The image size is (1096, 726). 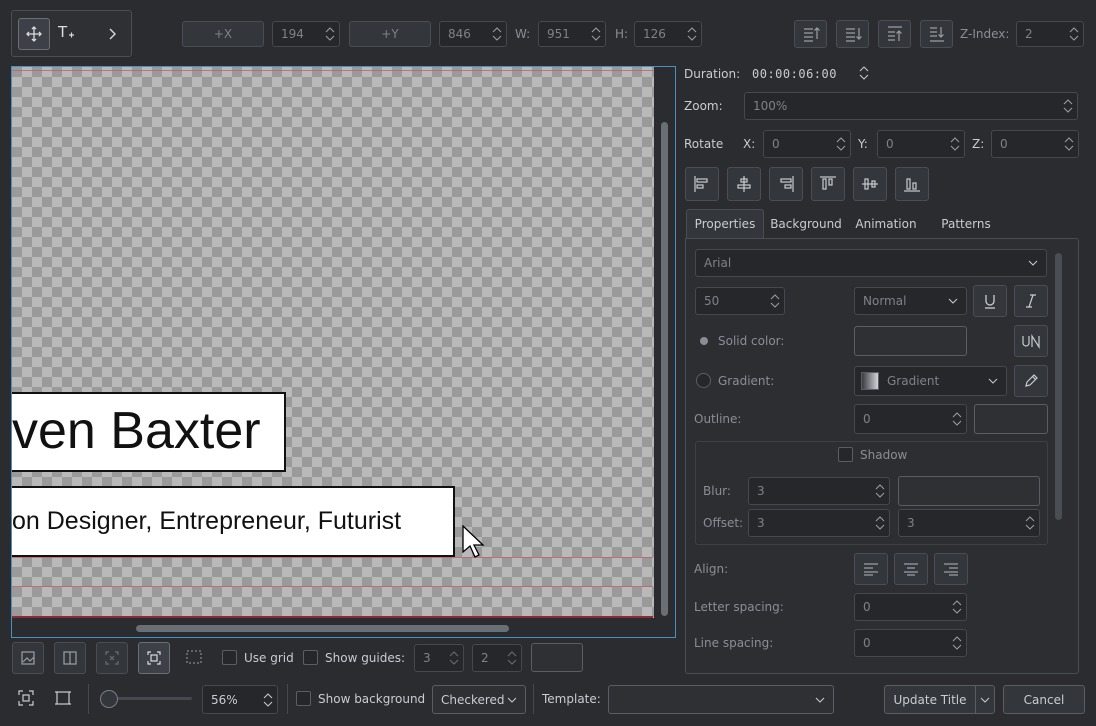 I want to click on plus-y-button: +Y, so click(x=390, y=34).